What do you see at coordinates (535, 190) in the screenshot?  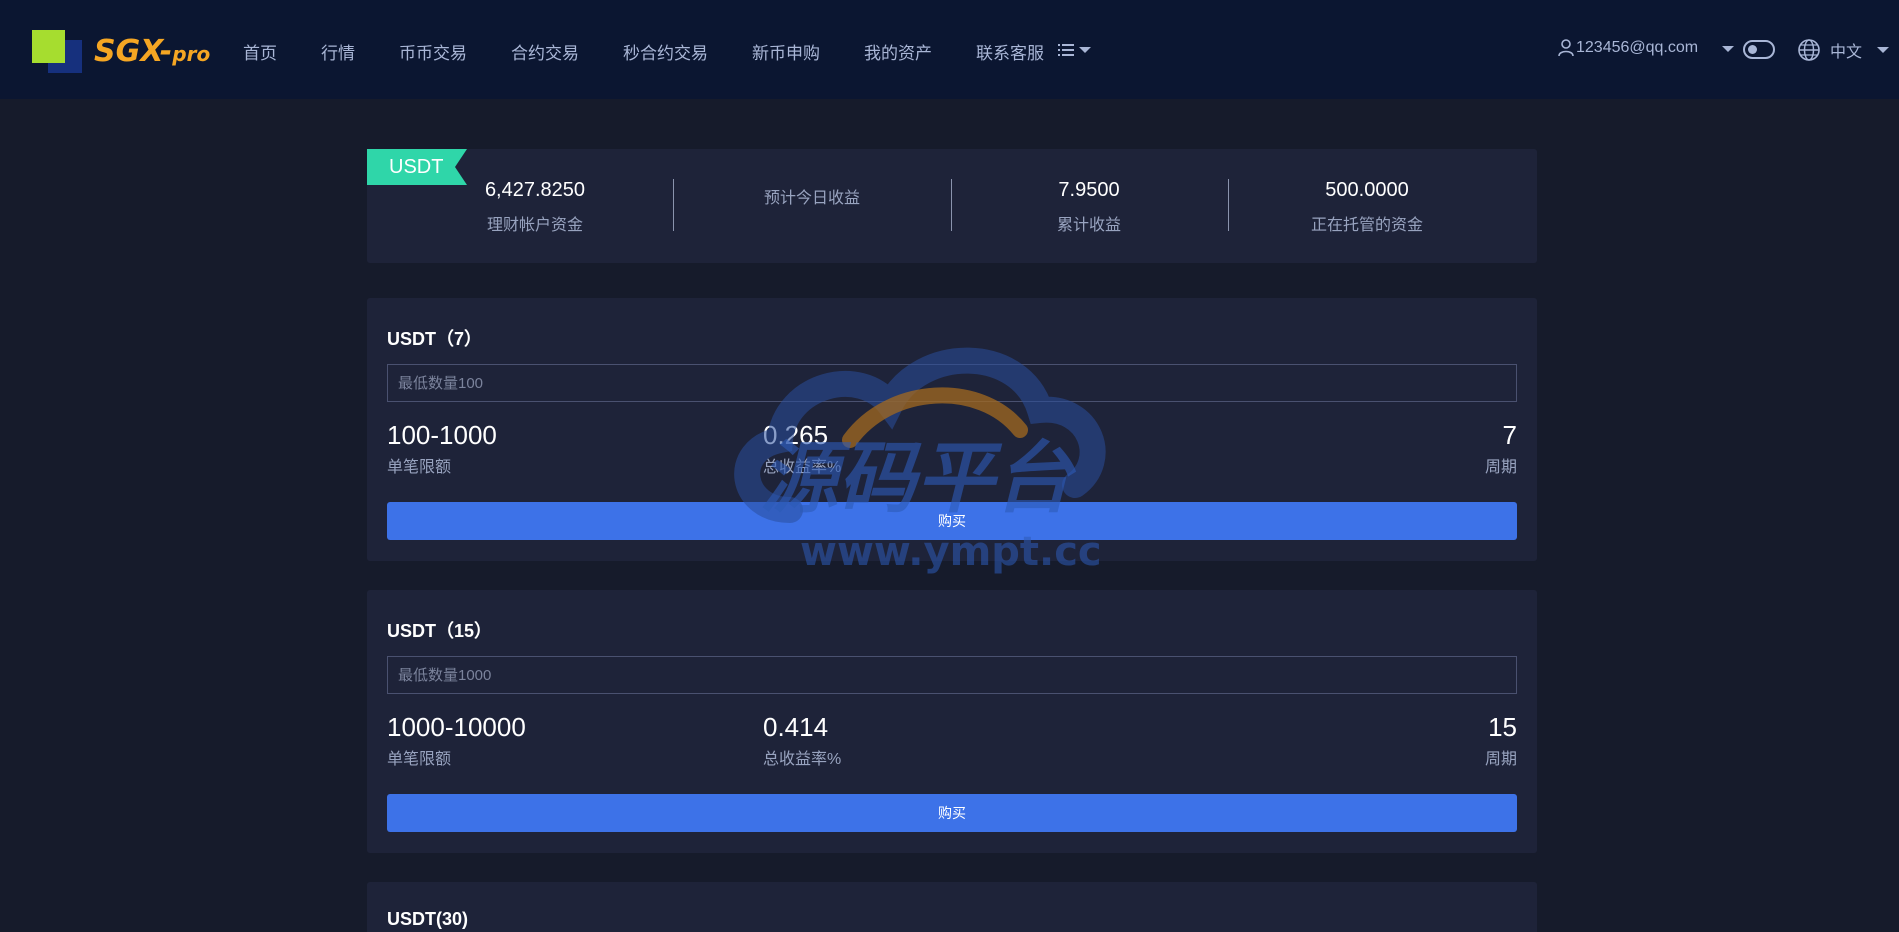 I see `stat-value: 6,427.8250` at bounding box center [535, 190].